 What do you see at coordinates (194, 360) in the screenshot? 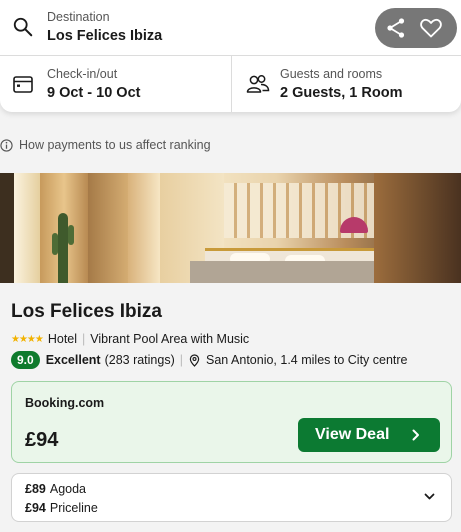
I see `map-pin-icon` at bounding box center [194, 360].